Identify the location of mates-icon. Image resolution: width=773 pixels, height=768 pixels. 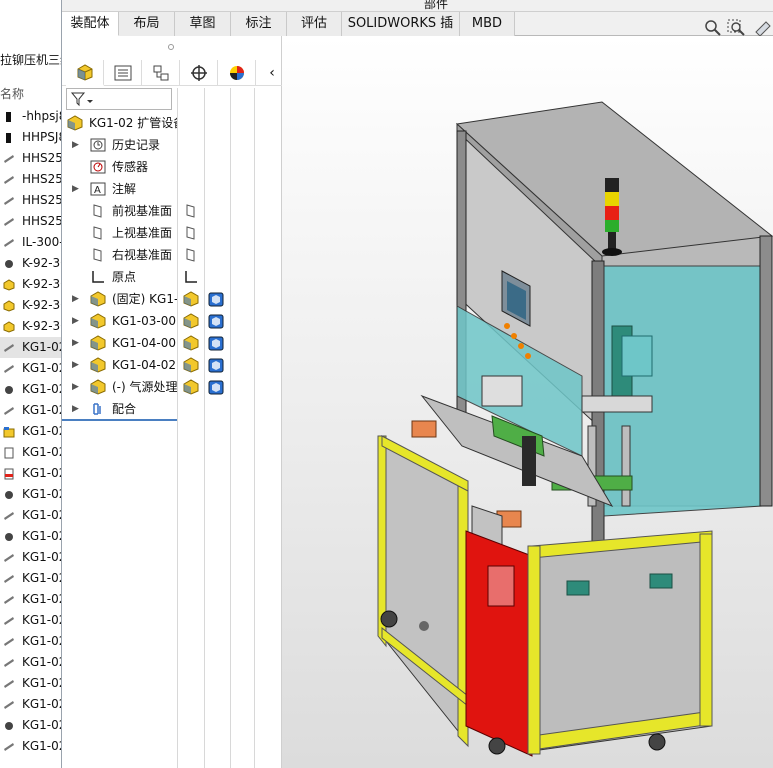
(98, 409).